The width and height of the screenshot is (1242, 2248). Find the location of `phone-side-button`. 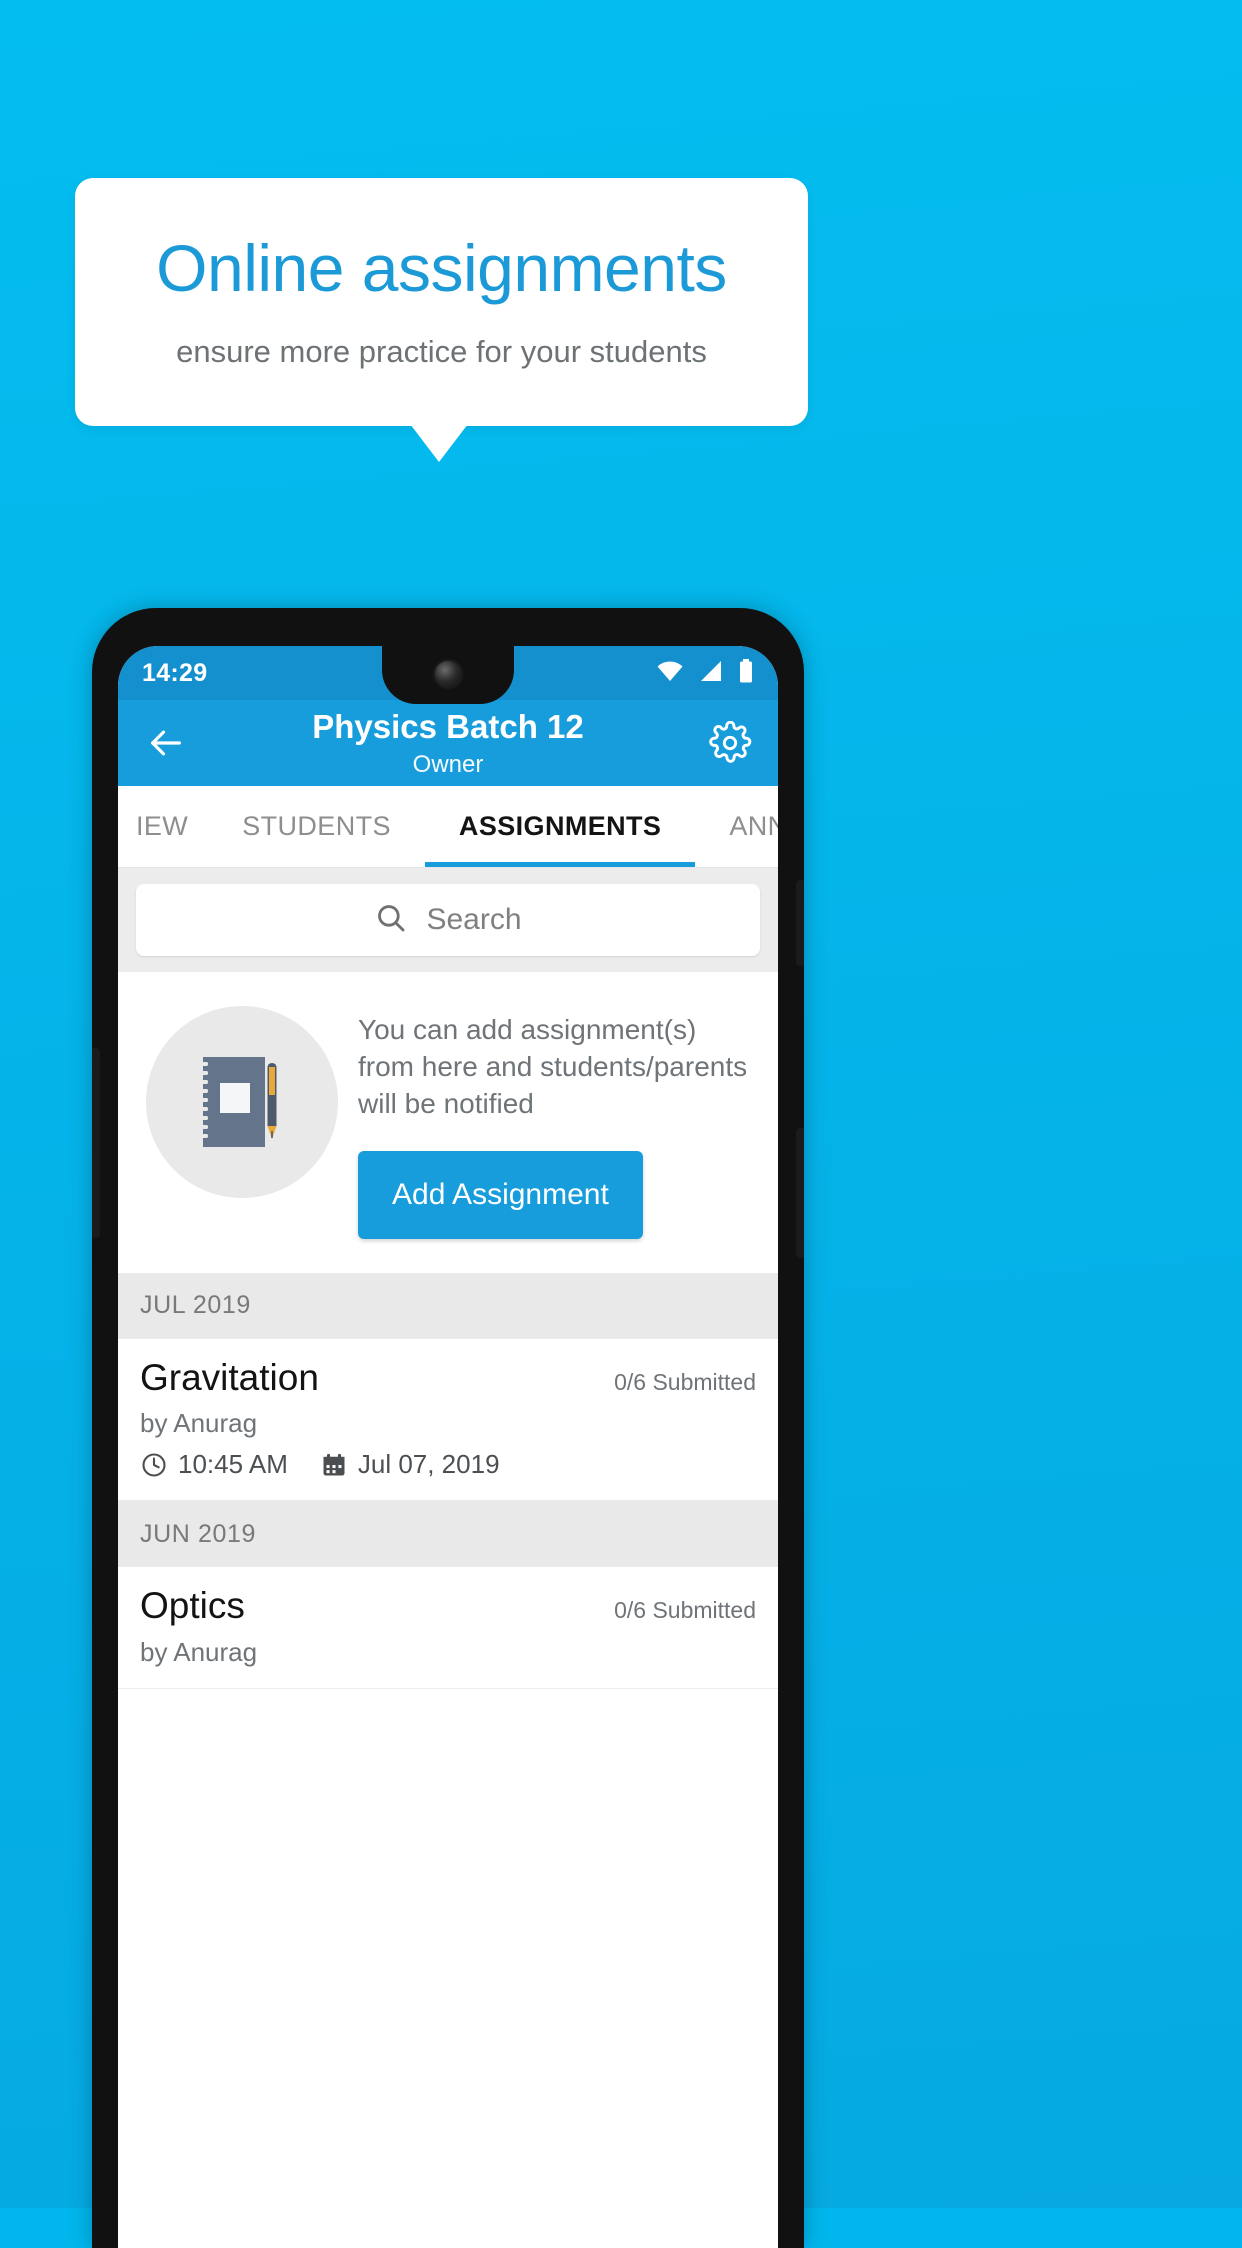

phone-side-button is located at coordinates (96, 1143).